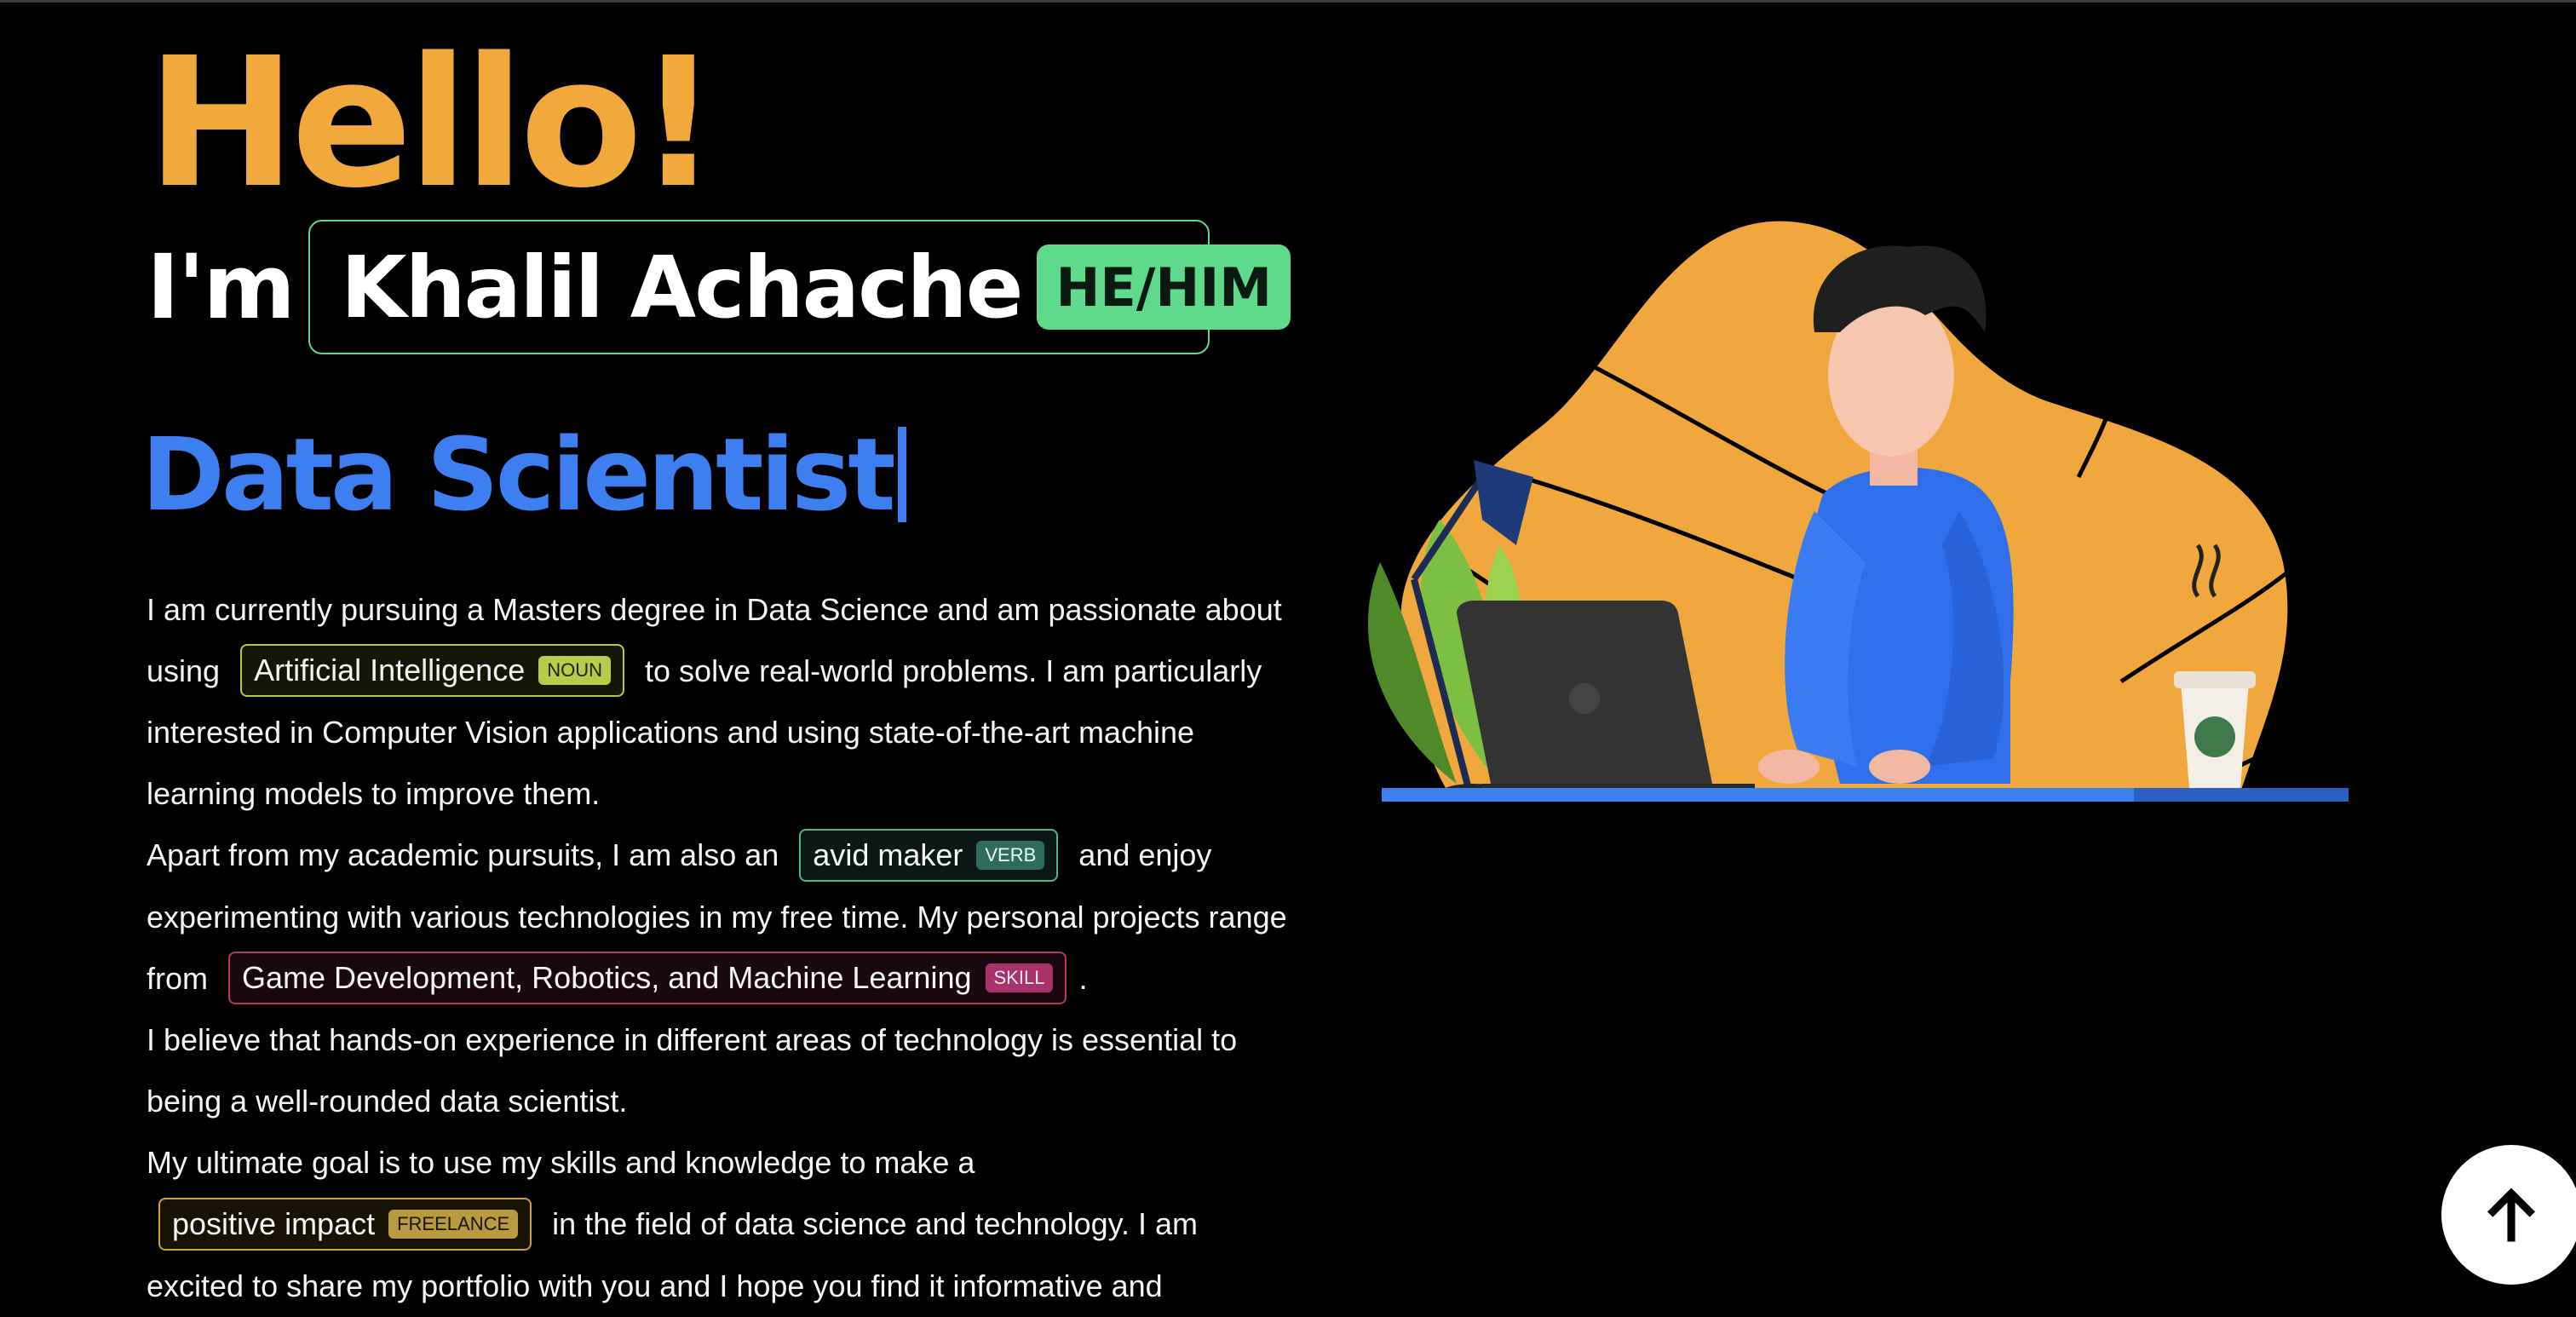 The width and height of the screenshot is (2576, 1317). What do you see at coordinates (433, 123) in the screenshot?
I see `greeting-heading: Hello!` at bounding box center [433, 123].